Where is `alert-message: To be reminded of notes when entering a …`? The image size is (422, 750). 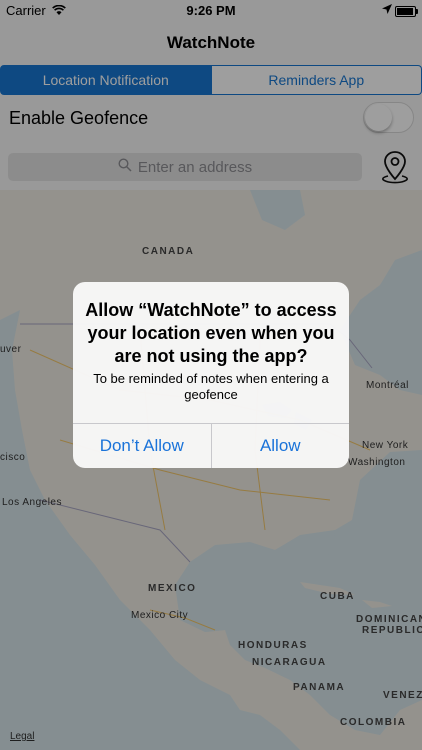 alert-message: To be reminded of notes when entering a … is located at coordinates (211, 386).